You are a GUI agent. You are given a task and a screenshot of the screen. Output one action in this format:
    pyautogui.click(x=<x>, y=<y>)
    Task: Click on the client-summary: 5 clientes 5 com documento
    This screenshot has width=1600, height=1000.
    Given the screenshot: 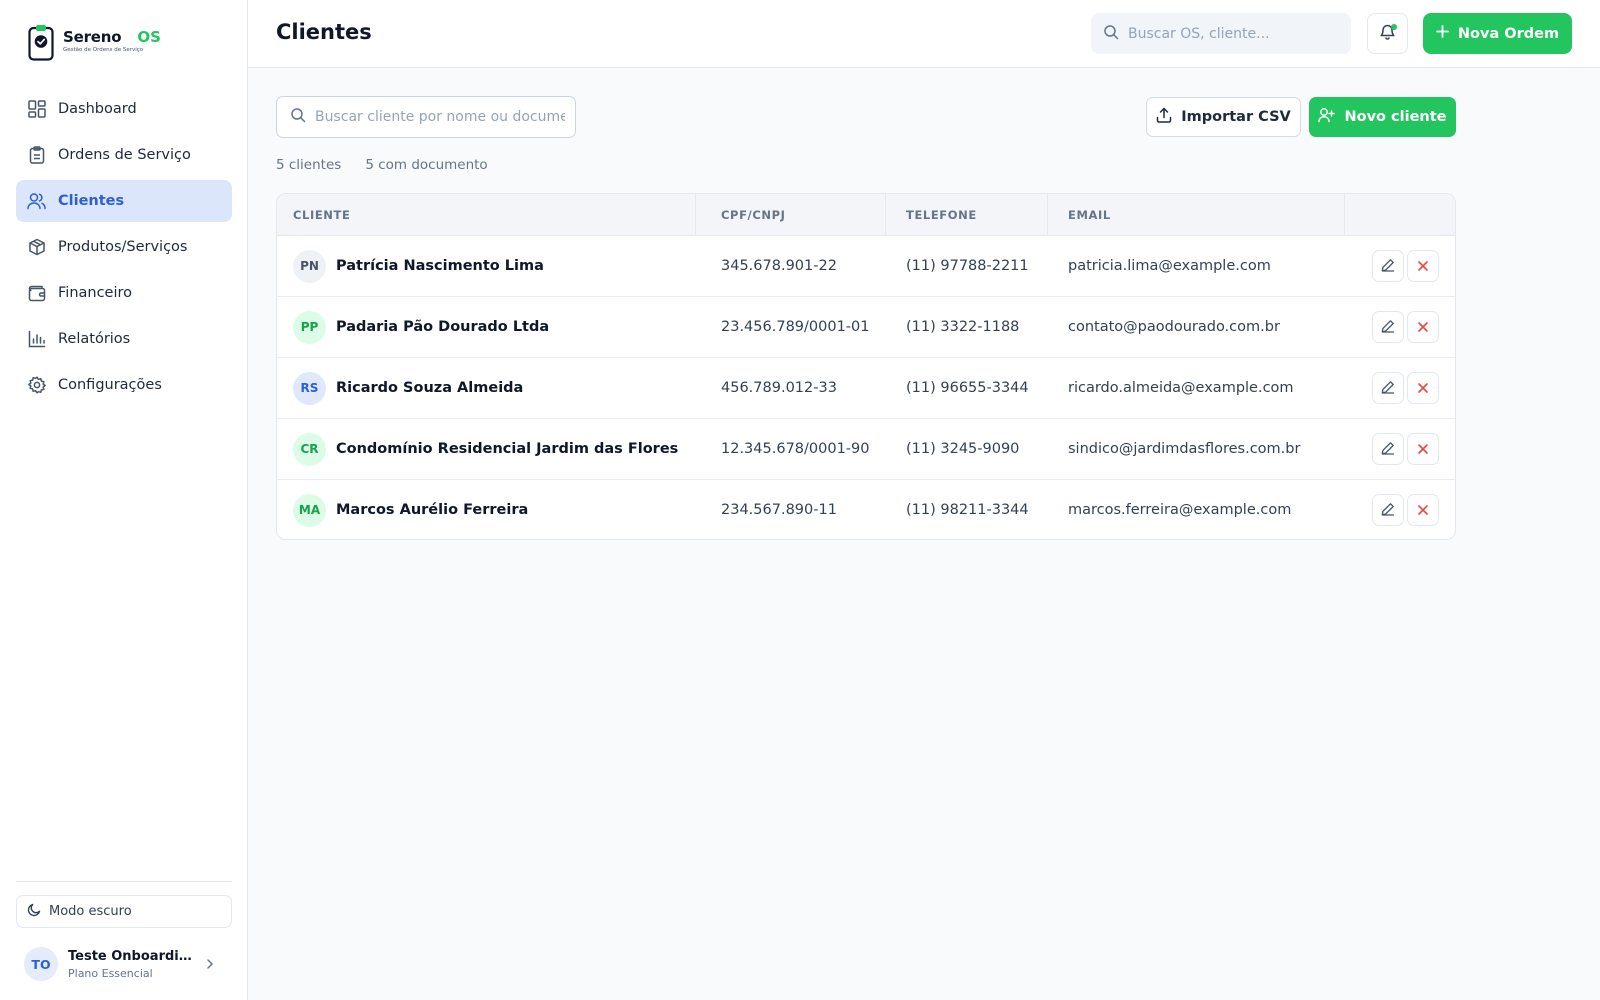 What is the action you would take?
    pyautogui.click(x=382, y=165)
    